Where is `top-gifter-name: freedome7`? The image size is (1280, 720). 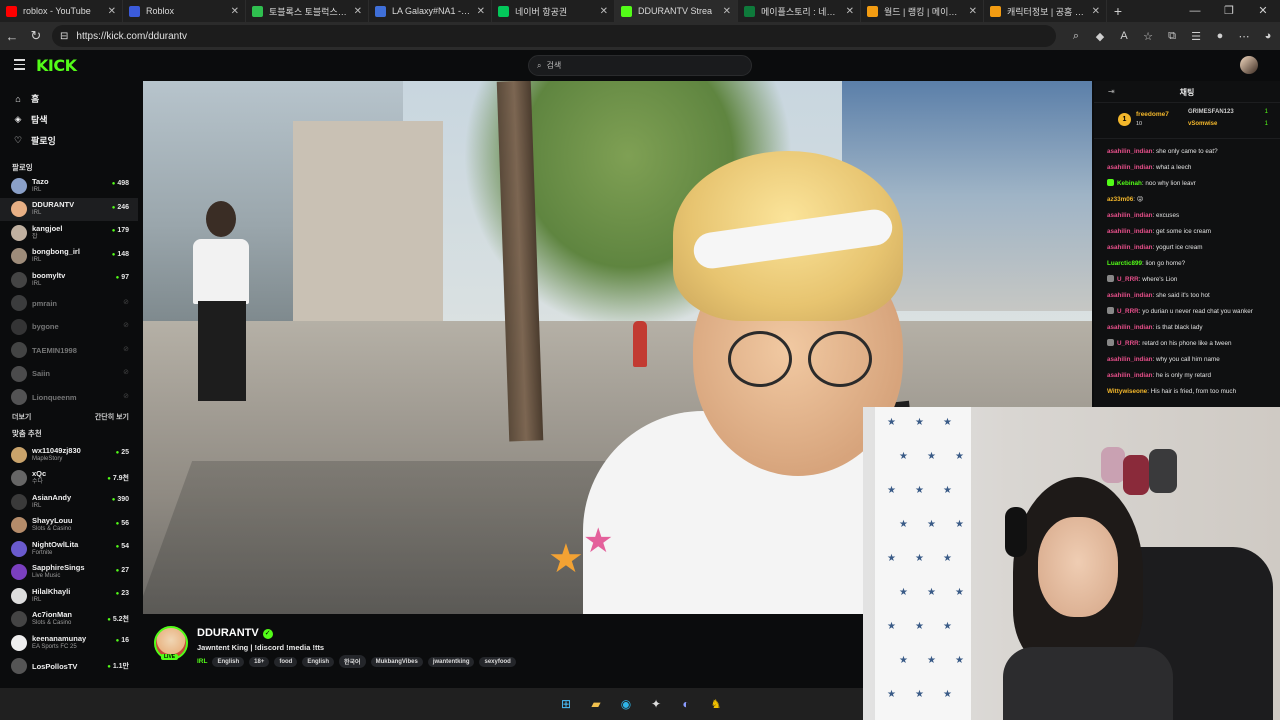 top-gifter-name: freedome7 is located at coordinates (1152, 114).